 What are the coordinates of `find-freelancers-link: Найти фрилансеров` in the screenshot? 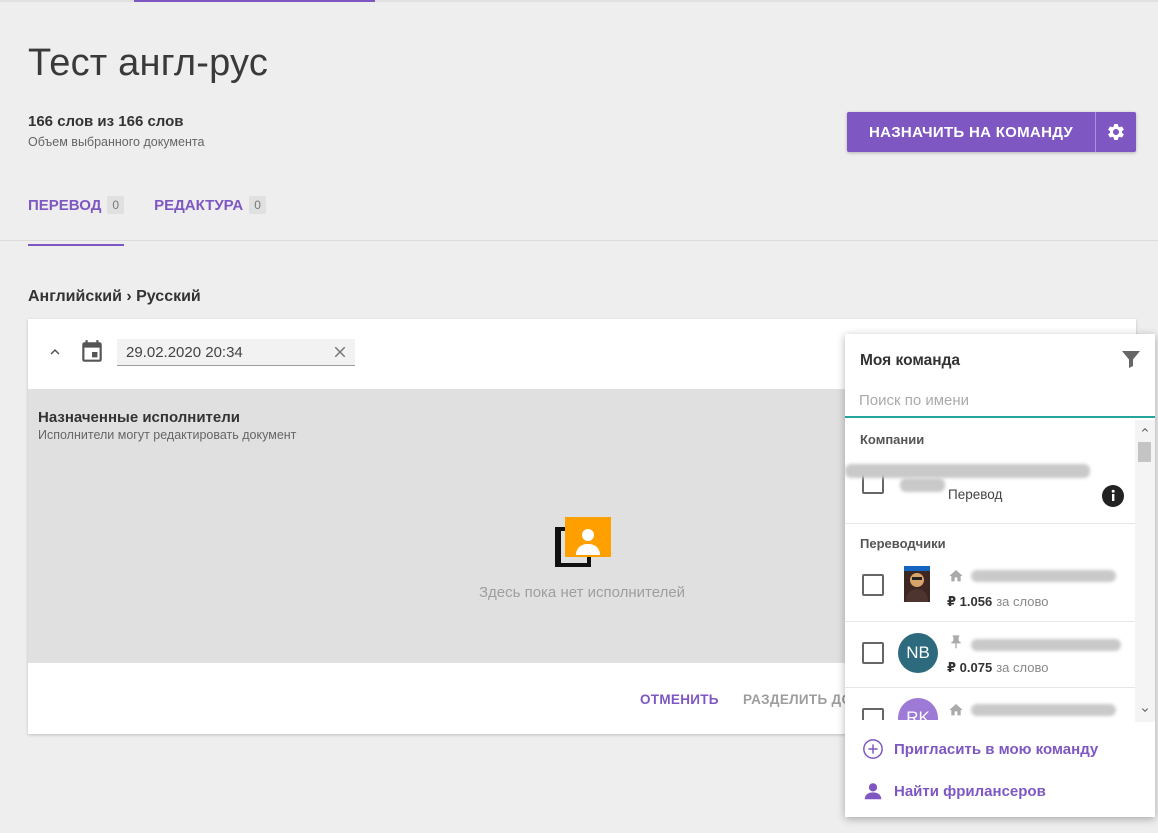 It's located at (954, 791).